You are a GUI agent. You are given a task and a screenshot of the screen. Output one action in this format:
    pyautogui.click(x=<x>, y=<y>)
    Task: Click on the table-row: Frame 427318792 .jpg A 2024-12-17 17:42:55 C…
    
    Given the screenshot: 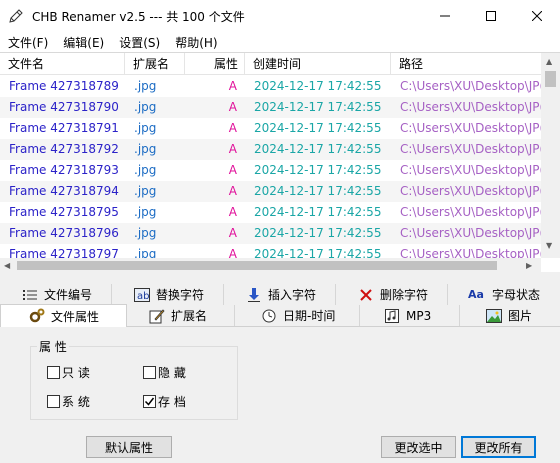 What is the action you would take?
    pyautogui.click(x=270, y=149)
    